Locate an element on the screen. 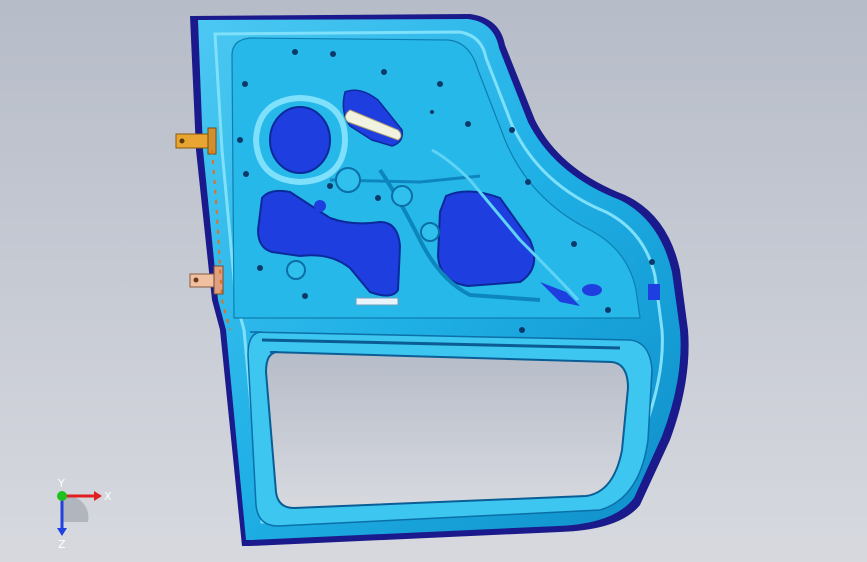 This screenshot has width=867, height=562. triad-plane is located at coordinates (75, 508).